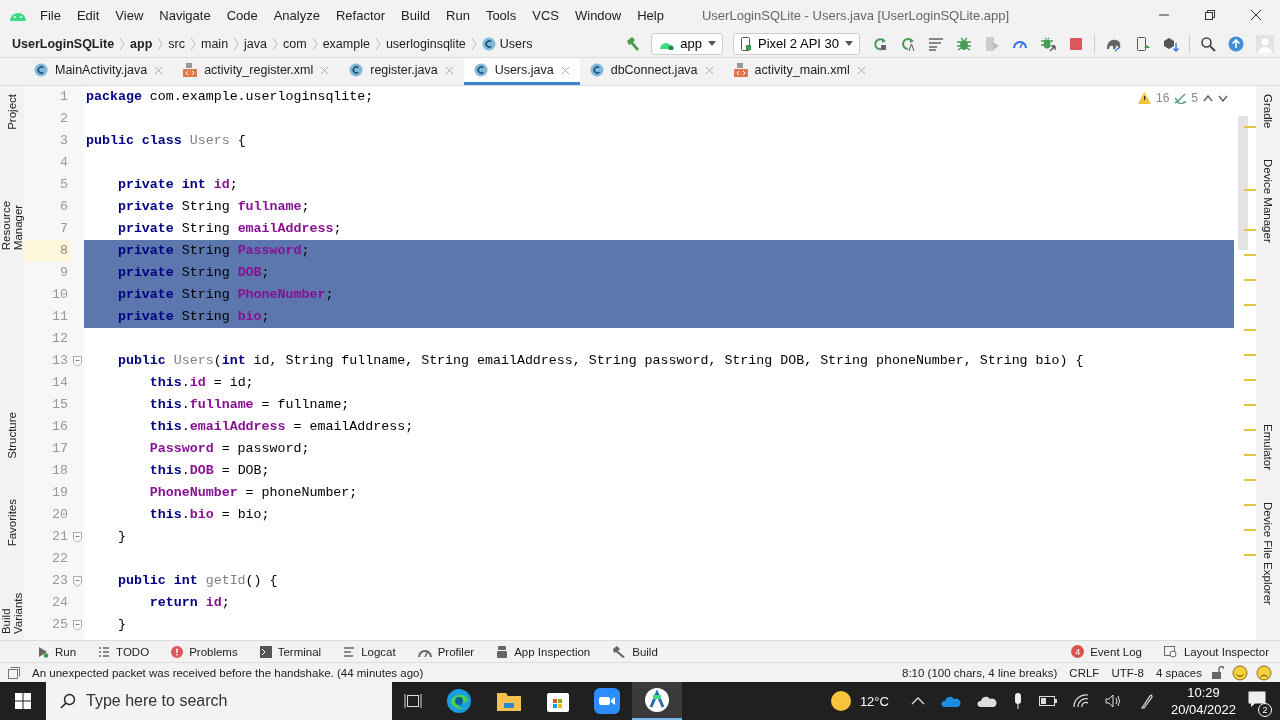  I want to click on tool-window-tab: Logcat, so click(369, 651).